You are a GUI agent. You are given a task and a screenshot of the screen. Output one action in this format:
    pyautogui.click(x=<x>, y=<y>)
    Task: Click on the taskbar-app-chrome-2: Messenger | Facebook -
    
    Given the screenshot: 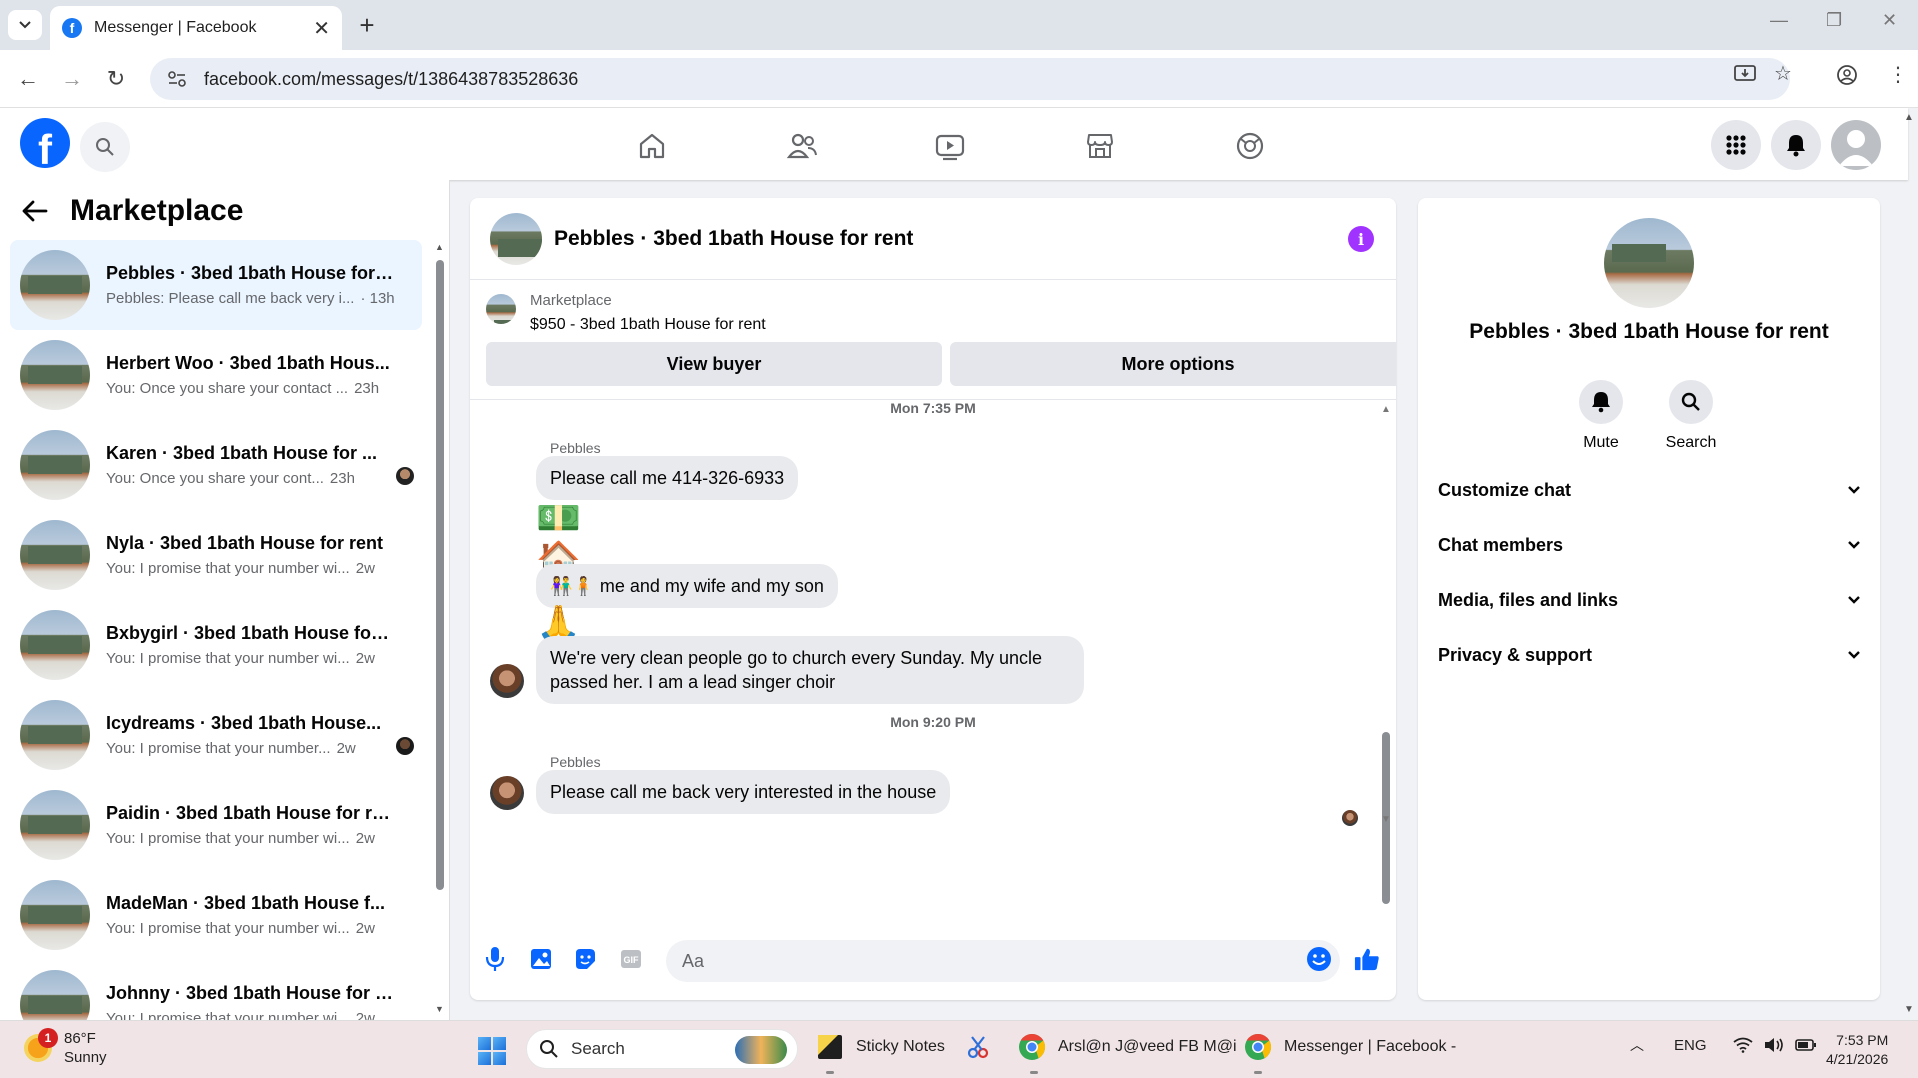 What is the action you would take?
    pyautogui.click(x=1350, y=1047)
    